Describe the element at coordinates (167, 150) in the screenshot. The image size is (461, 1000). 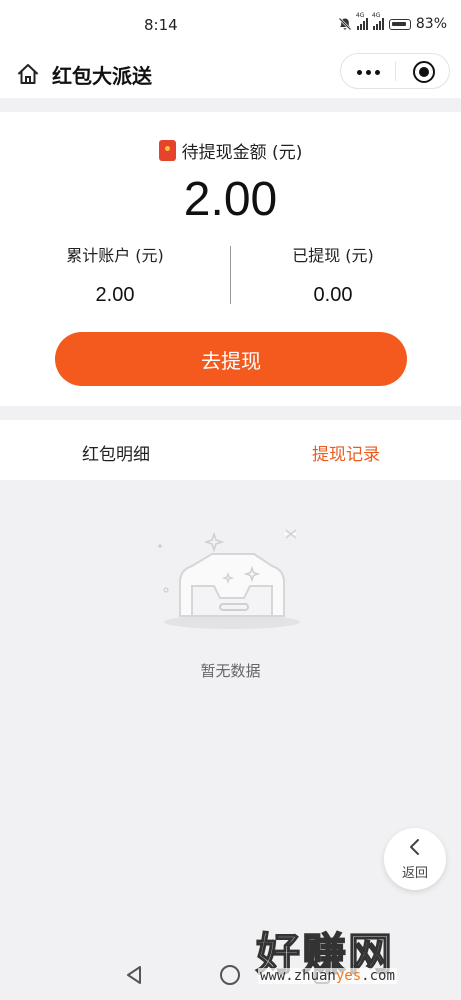
I see `red-packet-icon` at that location.